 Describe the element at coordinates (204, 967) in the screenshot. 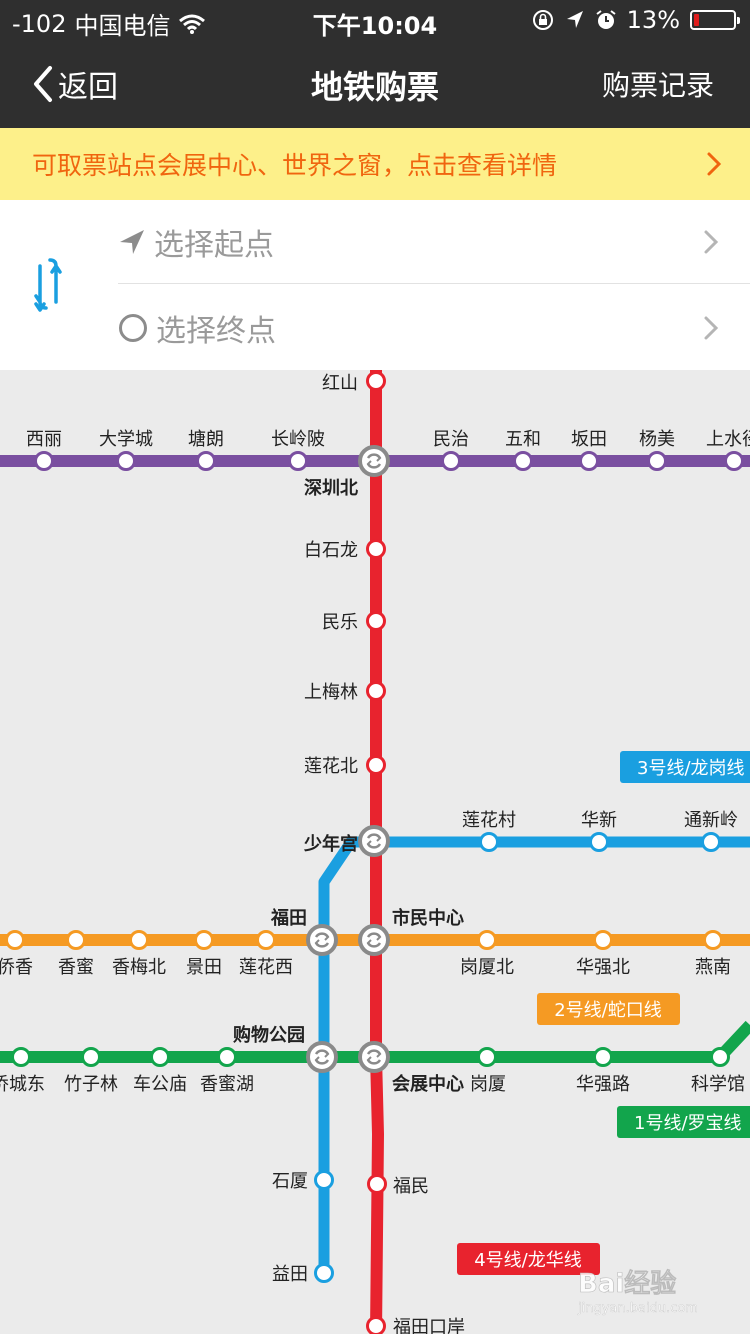

I see `station-label: 景田` at that location.